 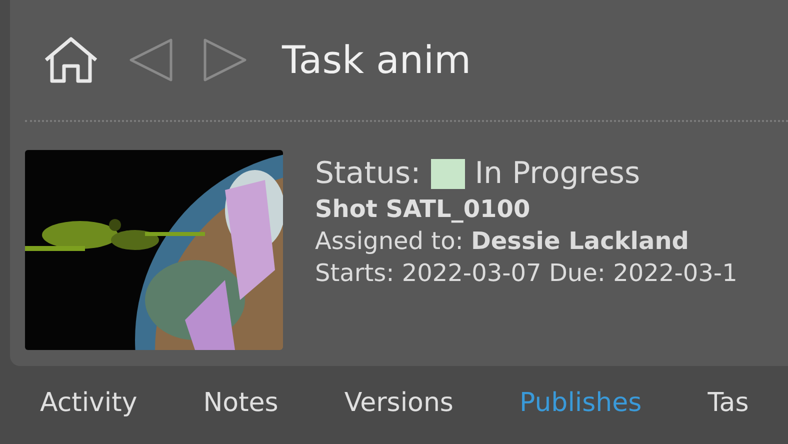 What do you see at coordinates (526, 209) in the screenshot?
I see `entity-link: Shot SATL_0100` at bounding box center [526, 209].